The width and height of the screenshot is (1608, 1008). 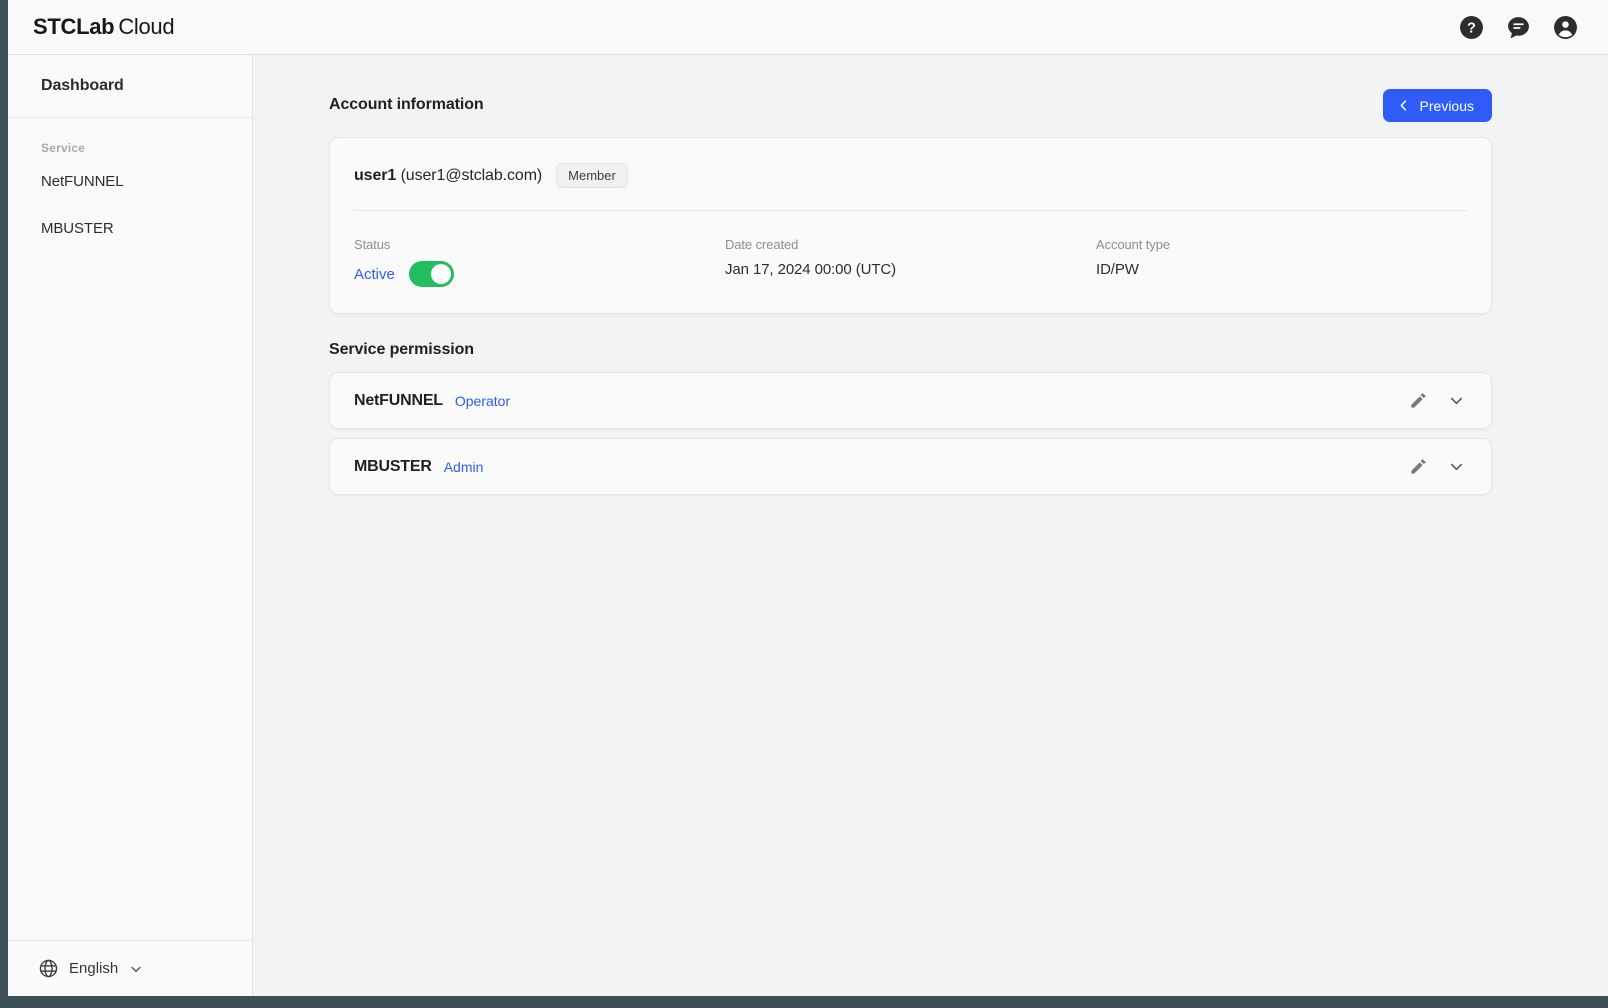 I want to click on service-permission-title: Service permission, so click(x=401, y=349).